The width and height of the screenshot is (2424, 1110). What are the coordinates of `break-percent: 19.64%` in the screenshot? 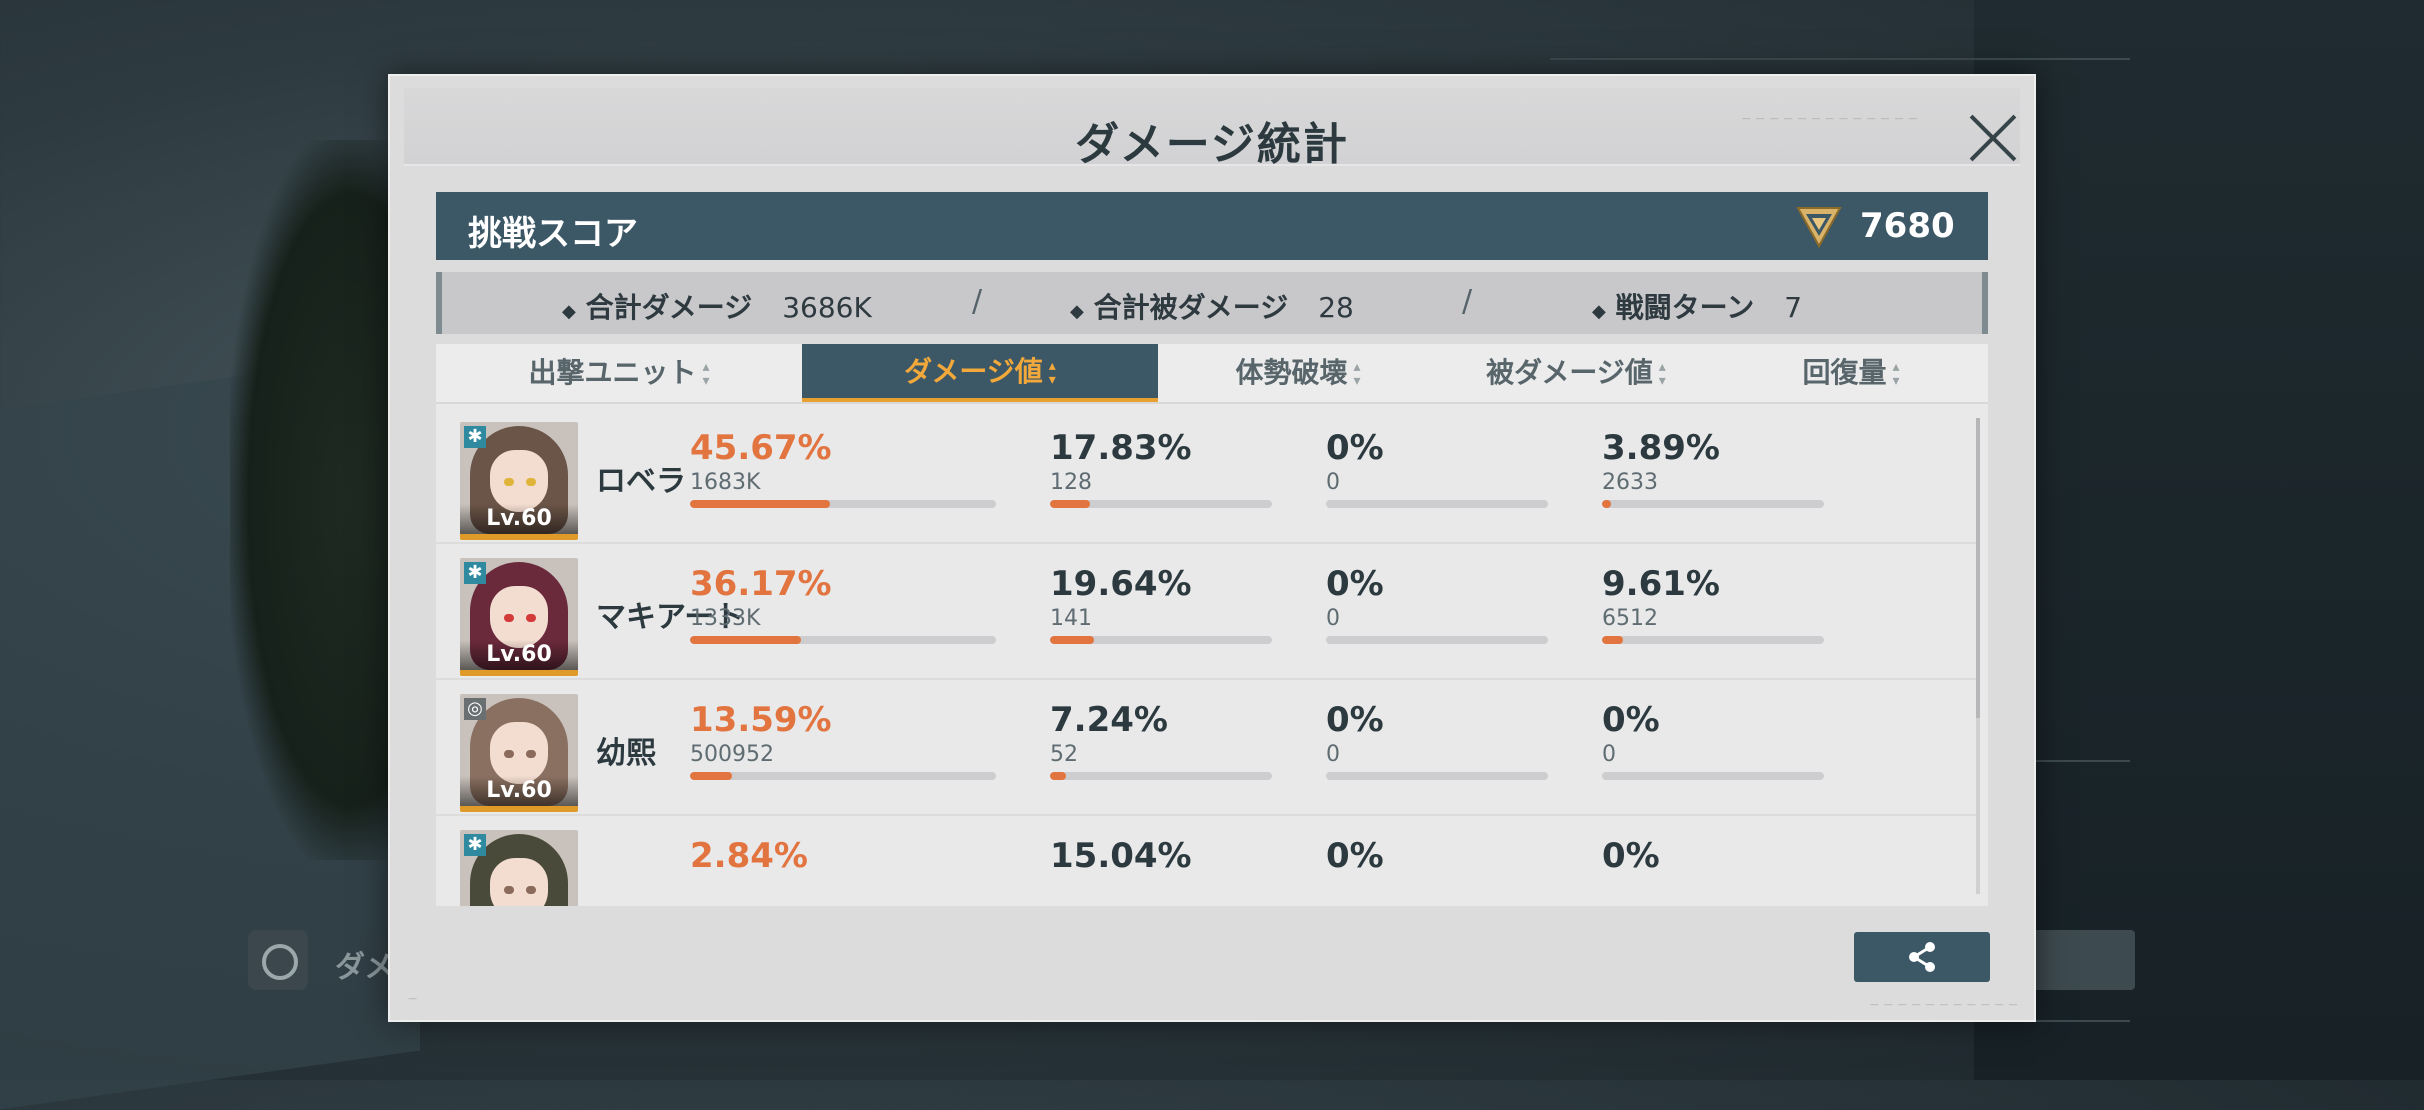 It's located at (1121, 584).